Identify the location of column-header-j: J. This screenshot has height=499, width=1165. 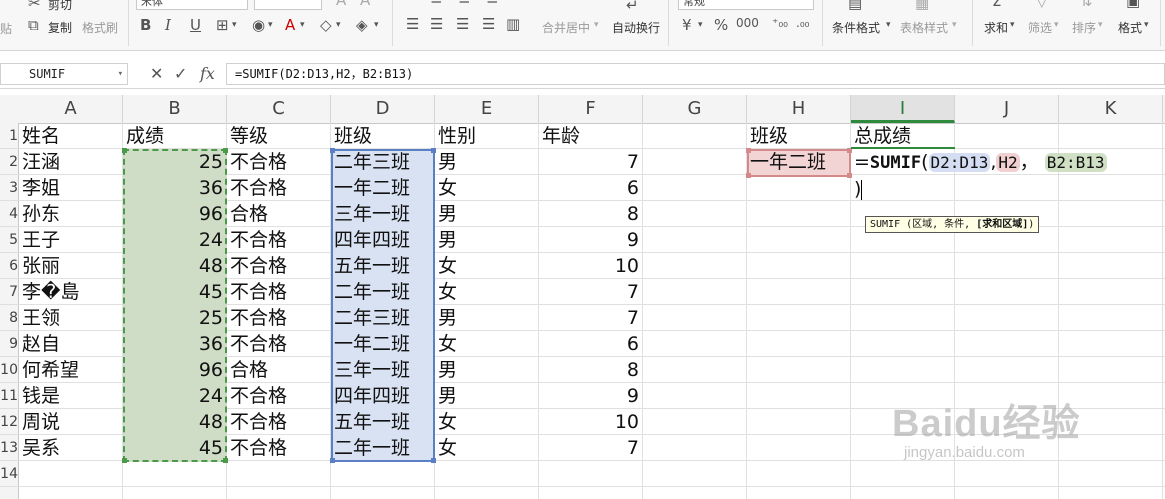
(1007, 109).